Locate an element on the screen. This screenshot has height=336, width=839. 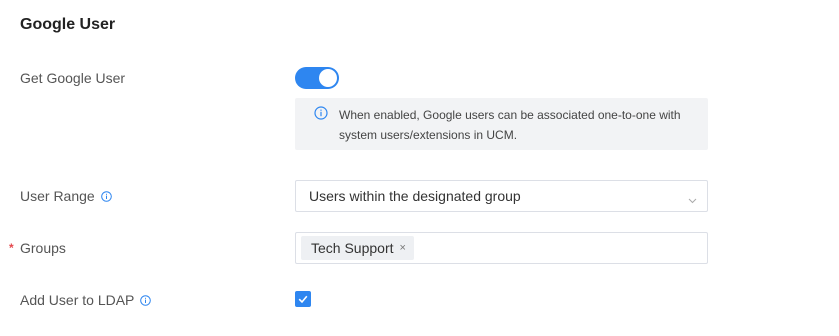
get-google-user-label-text: Get Google User is located at coordinates (73, 78).